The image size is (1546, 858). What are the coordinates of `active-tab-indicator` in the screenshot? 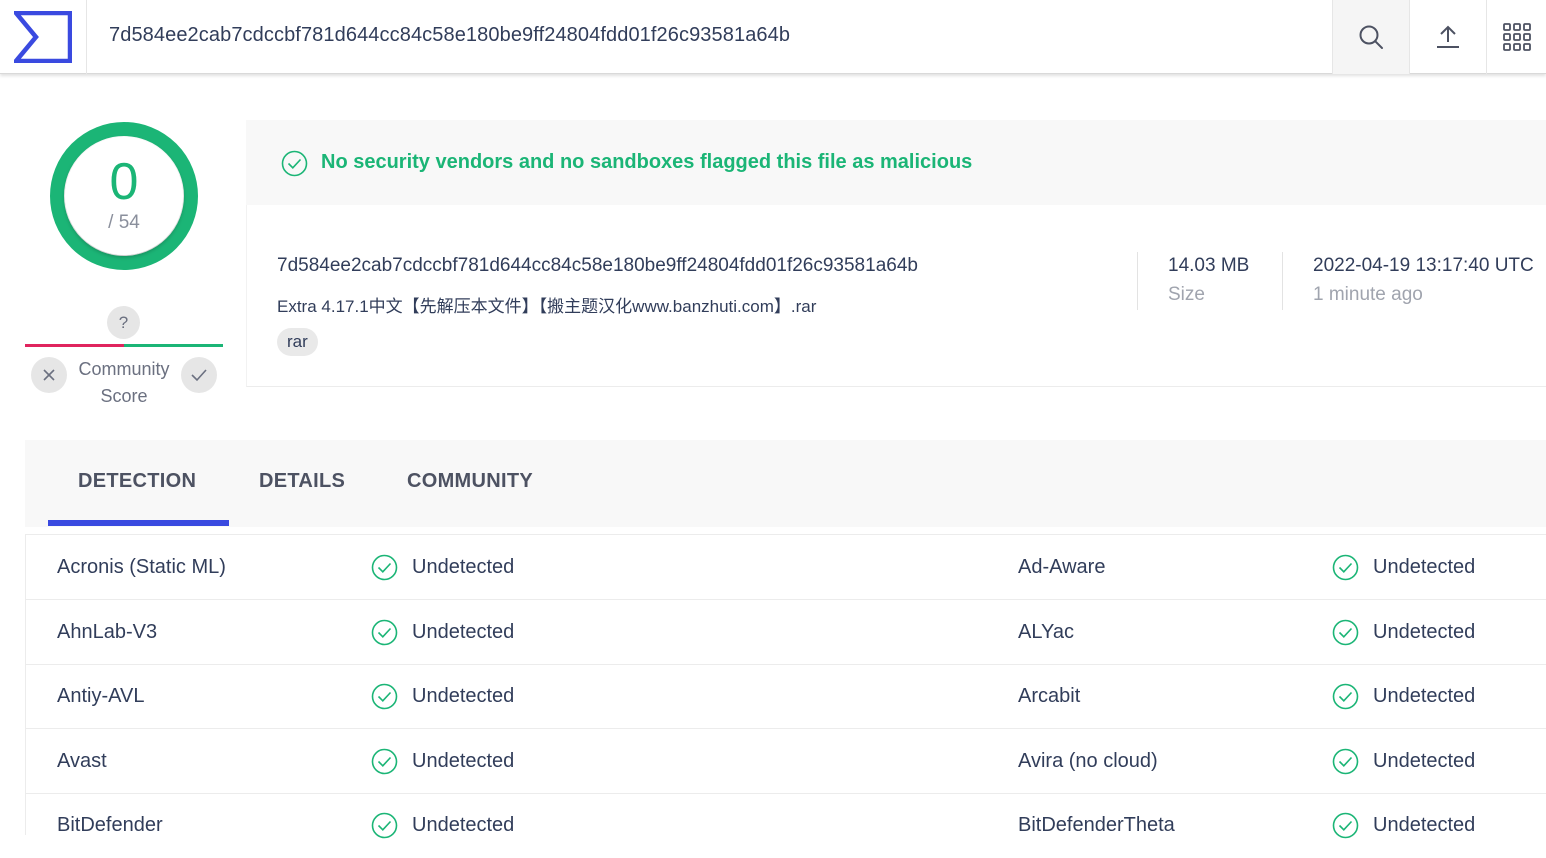 It's located at (138, 523).